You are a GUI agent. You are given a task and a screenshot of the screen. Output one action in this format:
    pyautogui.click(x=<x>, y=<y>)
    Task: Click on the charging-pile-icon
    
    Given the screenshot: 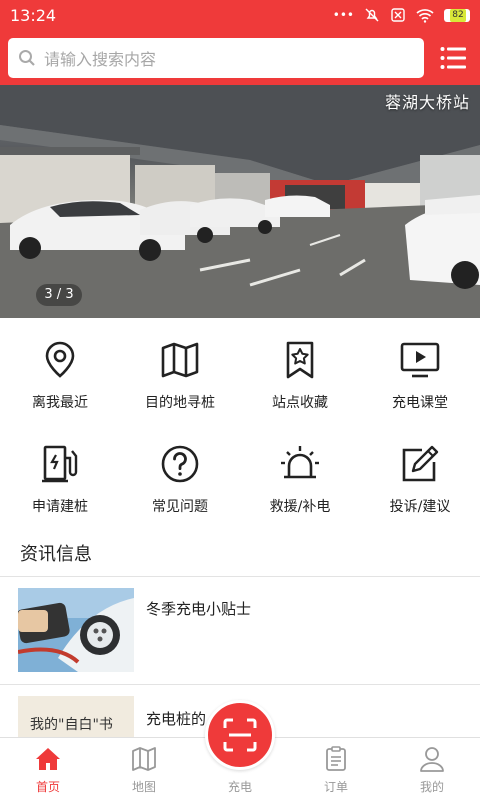 What is the action you would take?
    pyautogui.click(x=60, y=464)
    